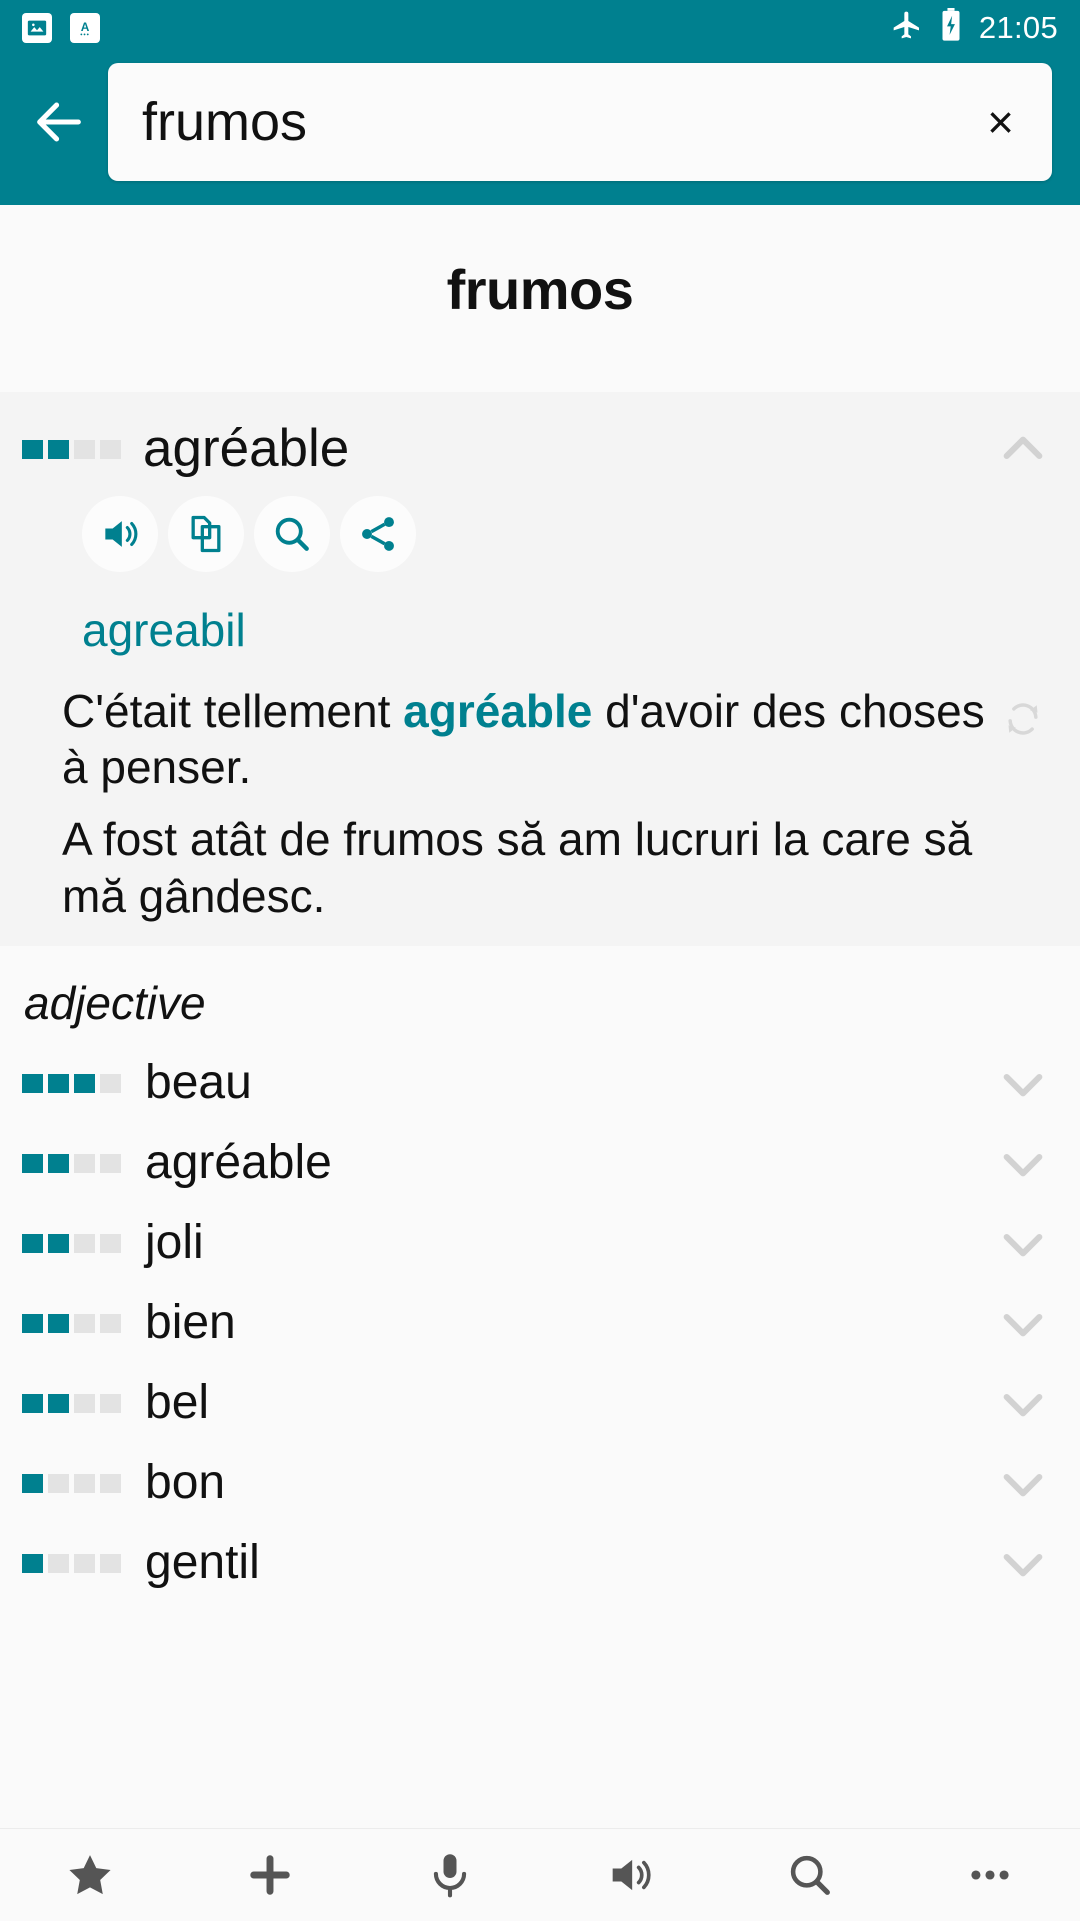  What do you see at coordinates (120, 534) in the screenshot?
I see `speaker-icon` at bounding box center [120, 534].